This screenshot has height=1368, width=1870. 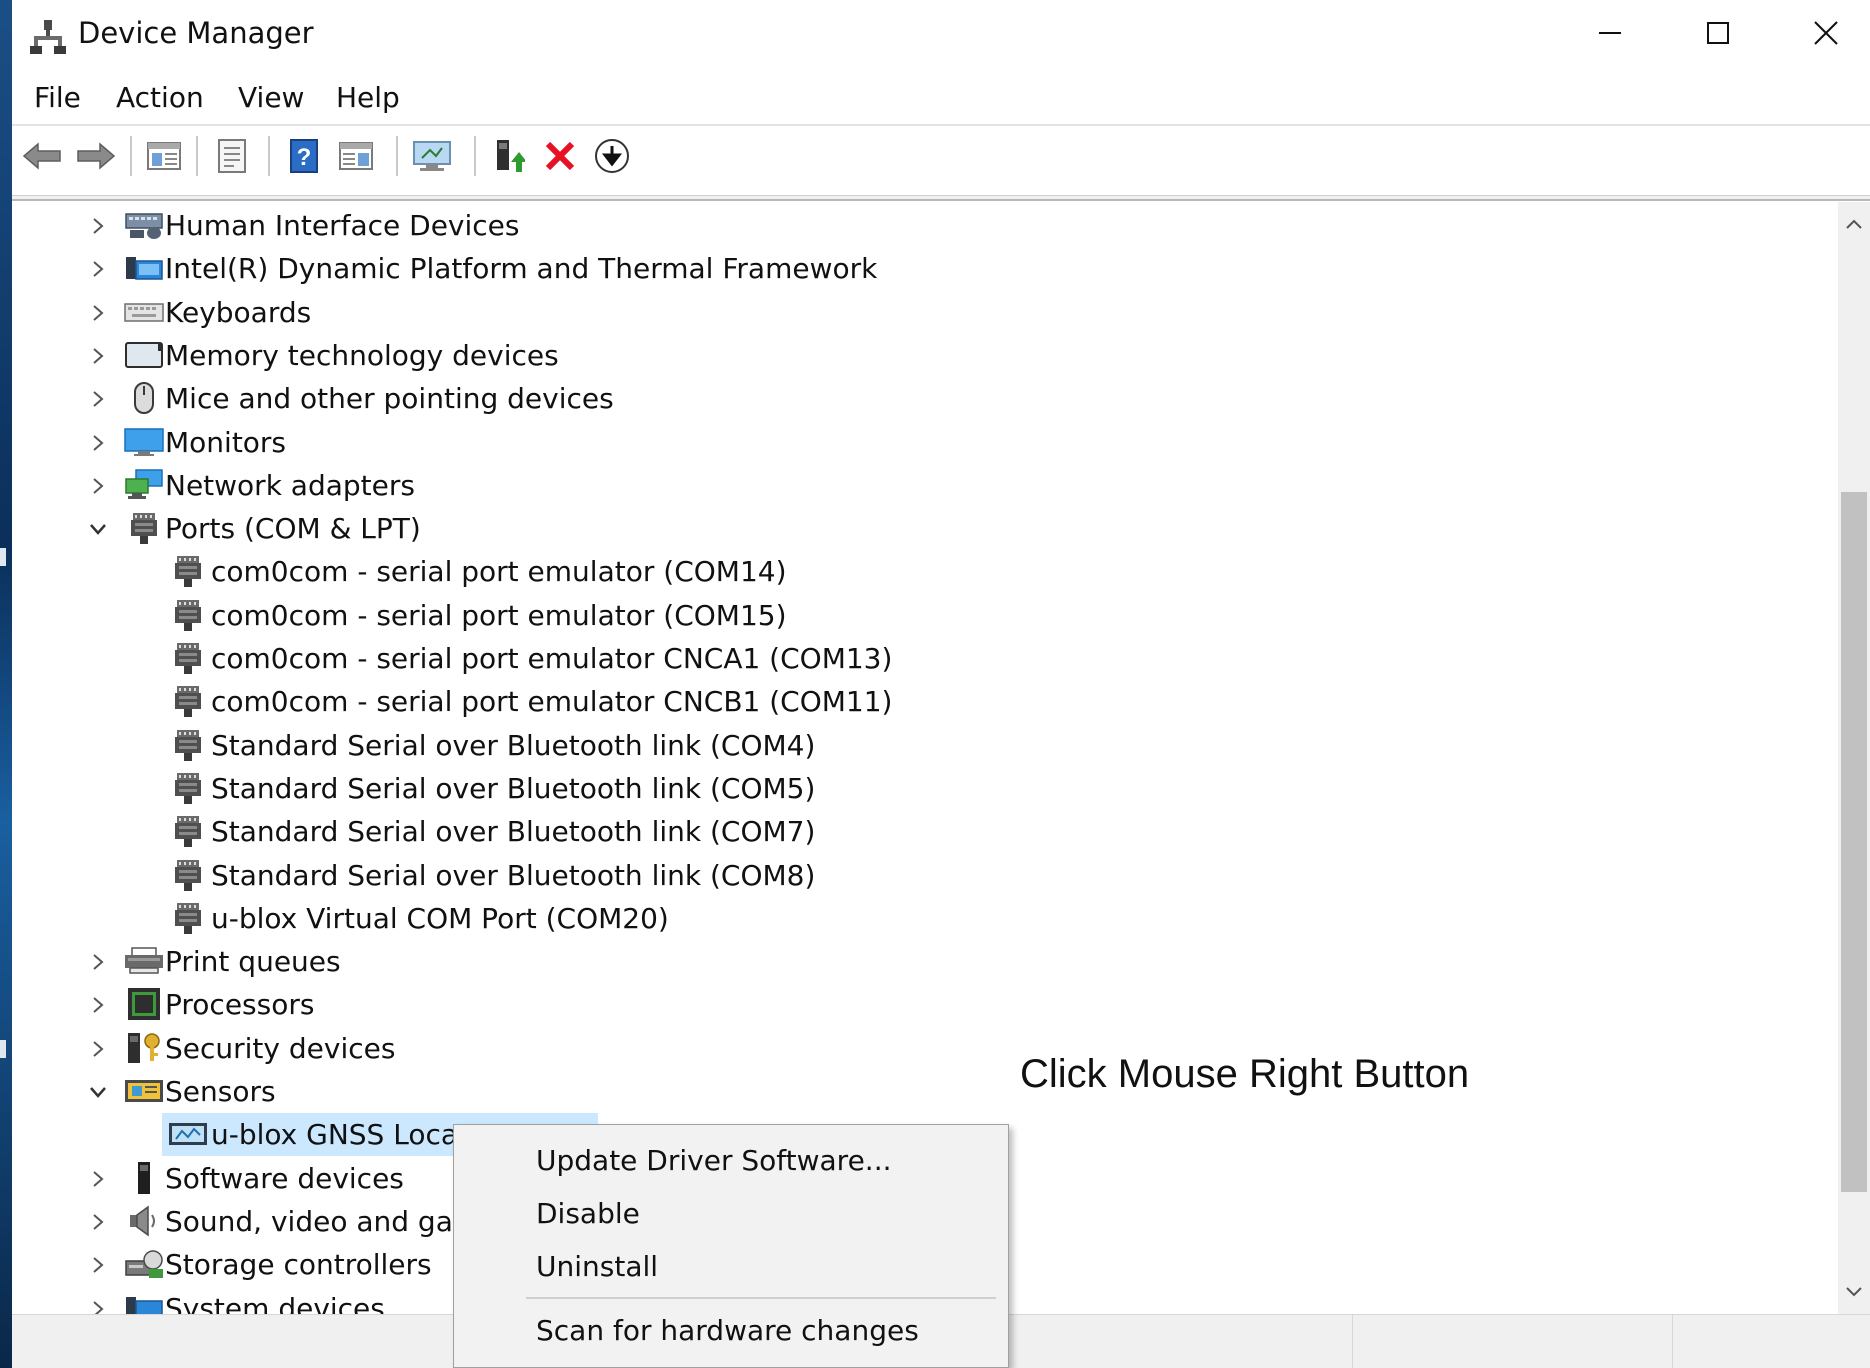 I want to click on action-pane-button, so click(x=356, y=156).